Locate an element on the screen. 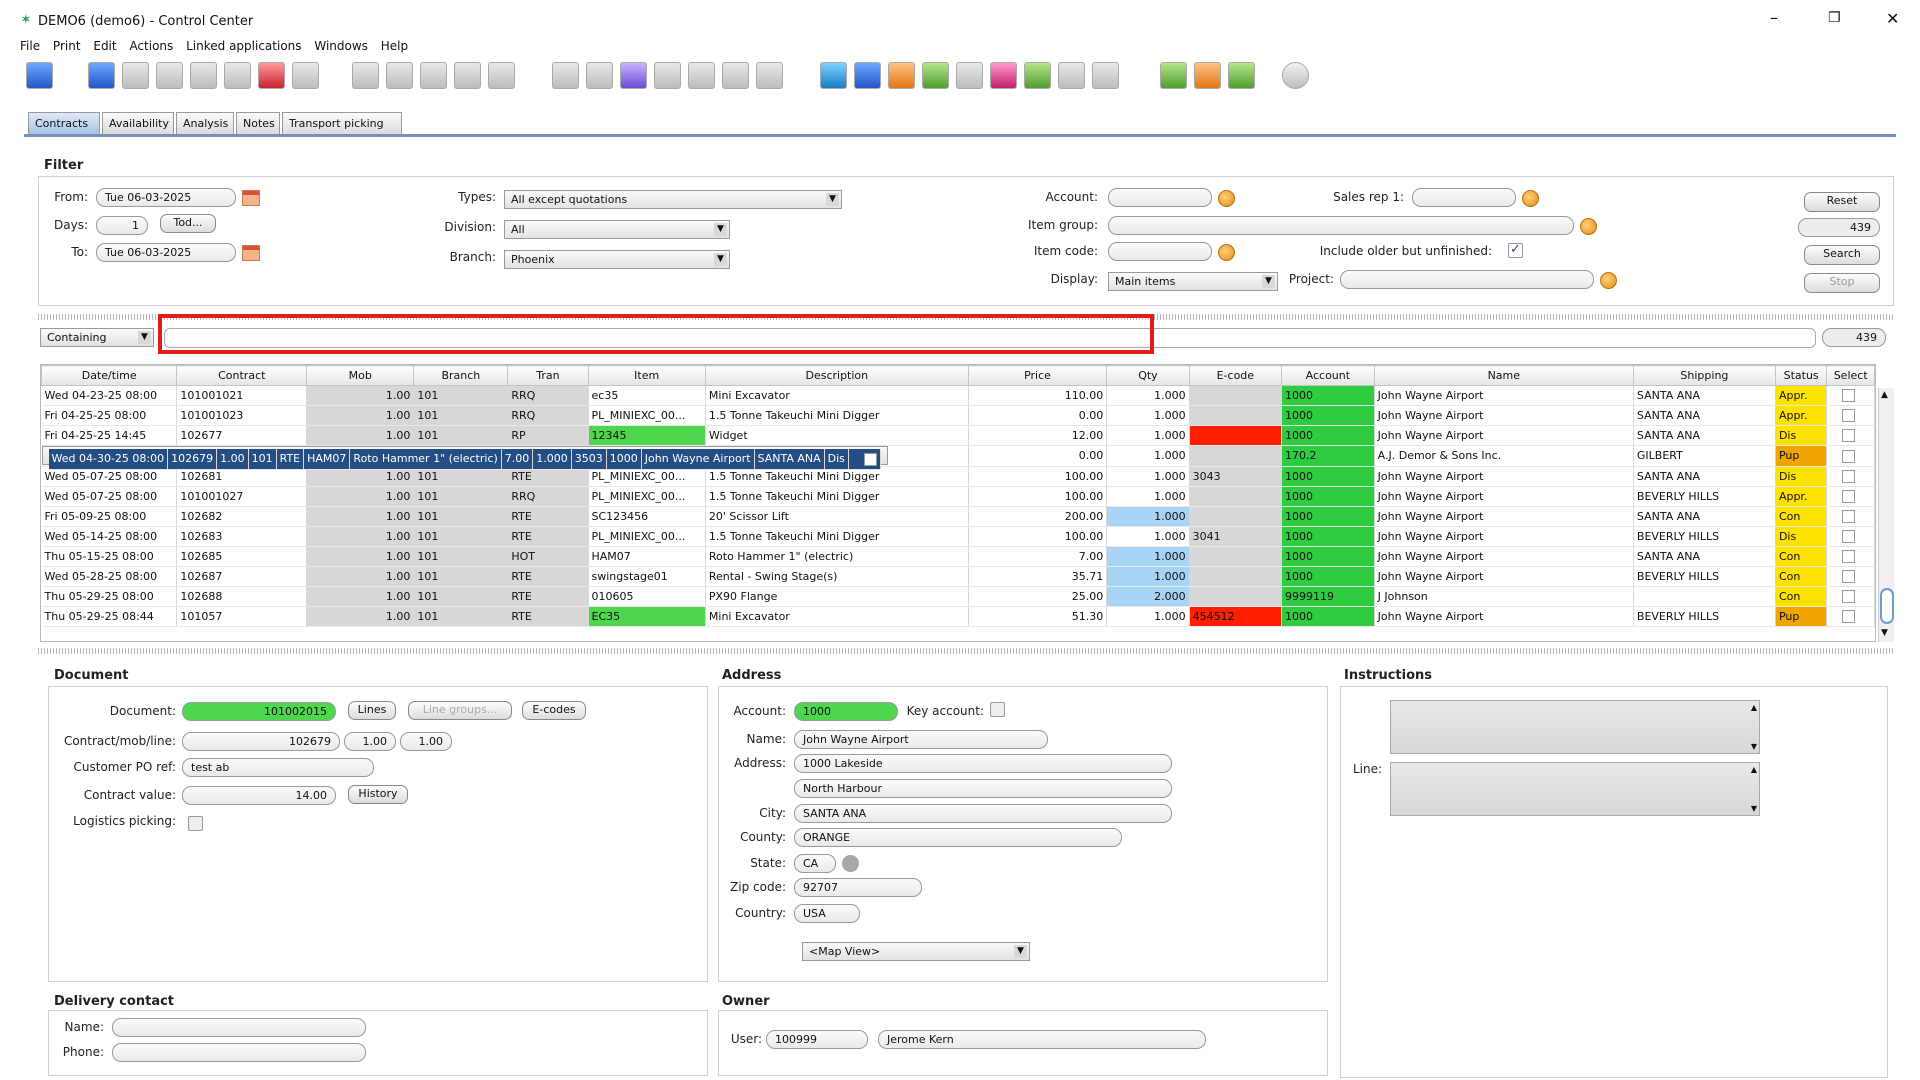  from-date-field: Tue 06-03-2025 is located at coordinates (166, 197).